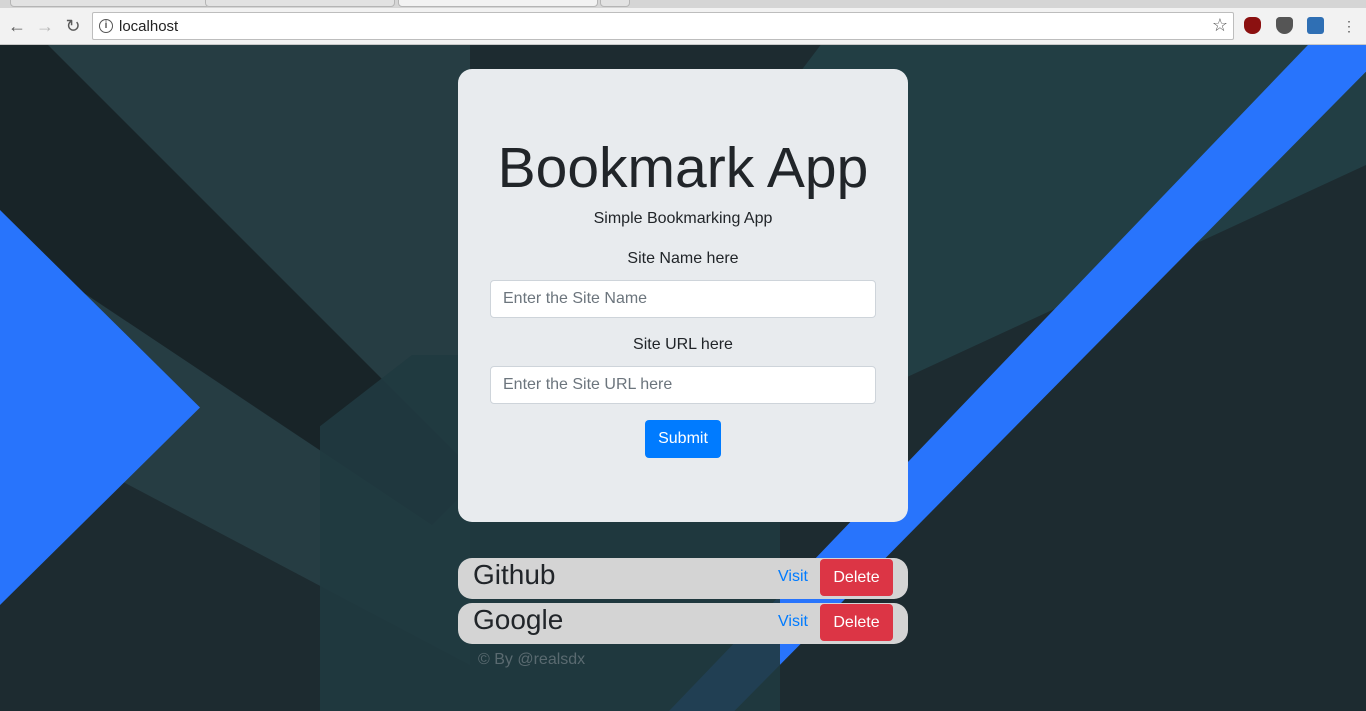 The height and width of the screenshot is (711, 1366). I want to click on reload-icon: ↻, so click(73, 26).